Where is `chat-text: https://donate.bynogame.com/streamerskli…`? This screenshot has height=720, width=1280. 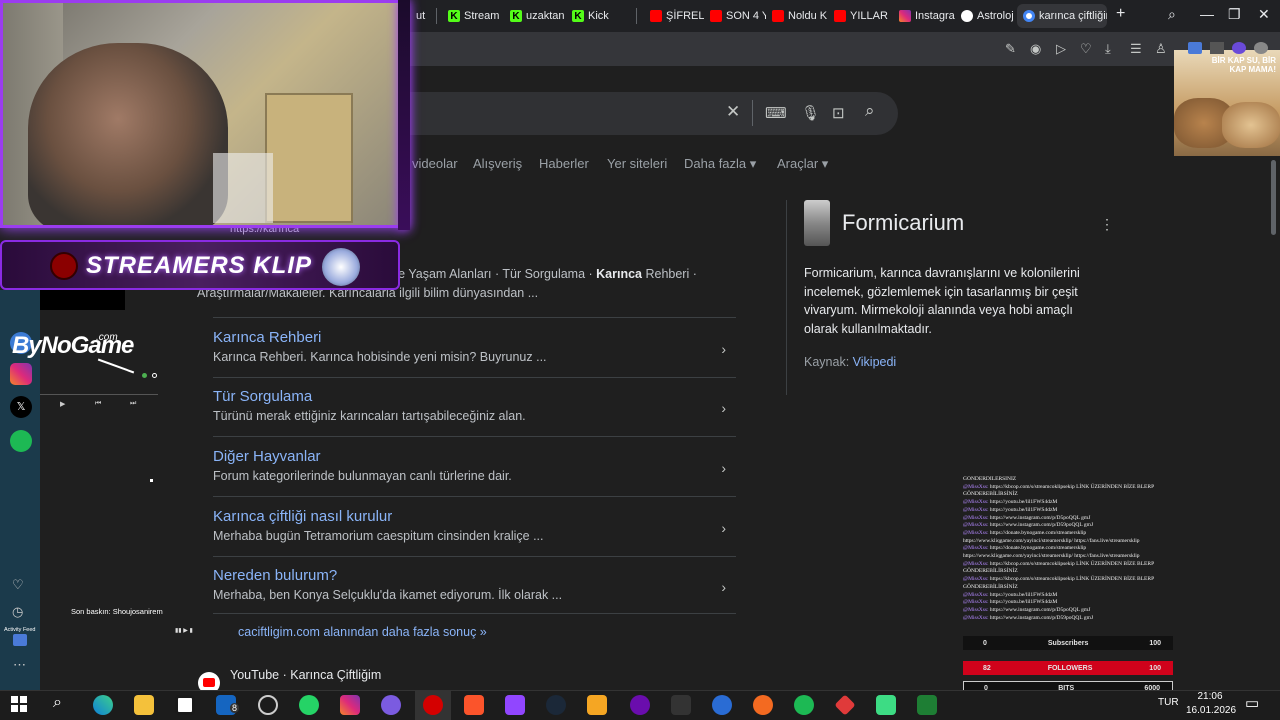 chat-text: https://donate.bynogame.com/streamerskli… is located at coordinates (1038, 548).